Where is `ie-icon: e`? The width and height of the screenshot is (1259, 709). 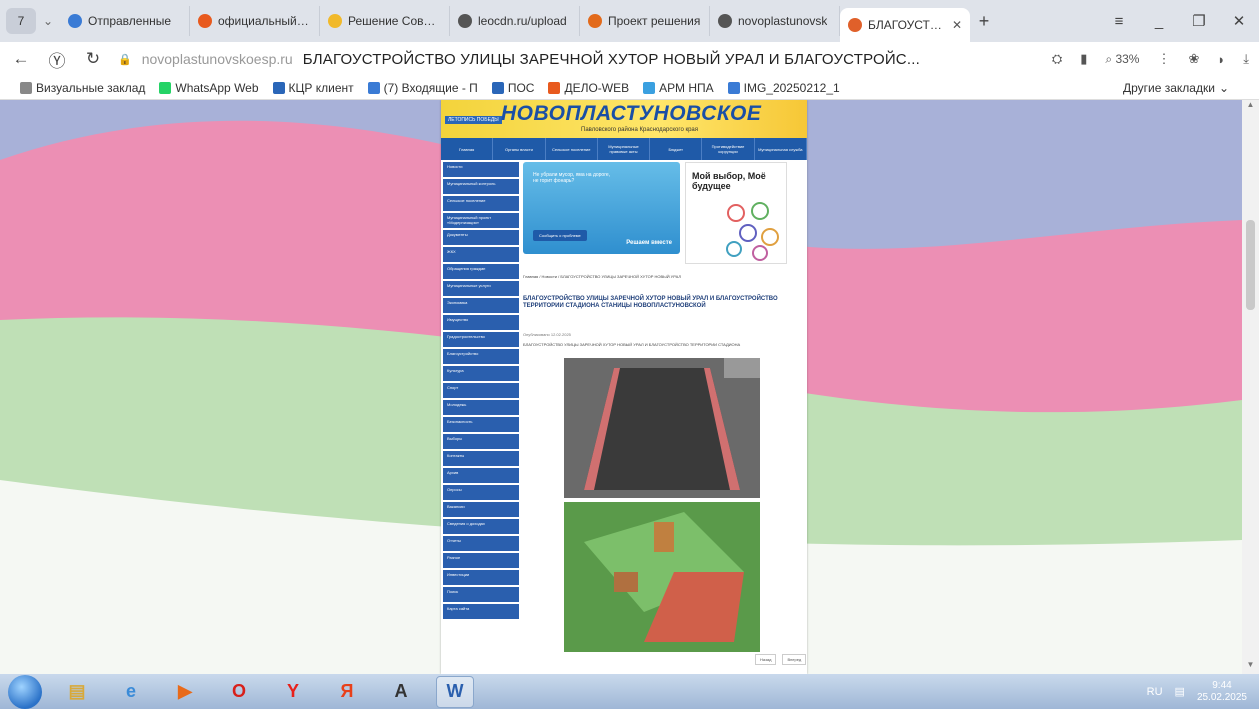
ie-icon: e is located at coordinates (131, 692).